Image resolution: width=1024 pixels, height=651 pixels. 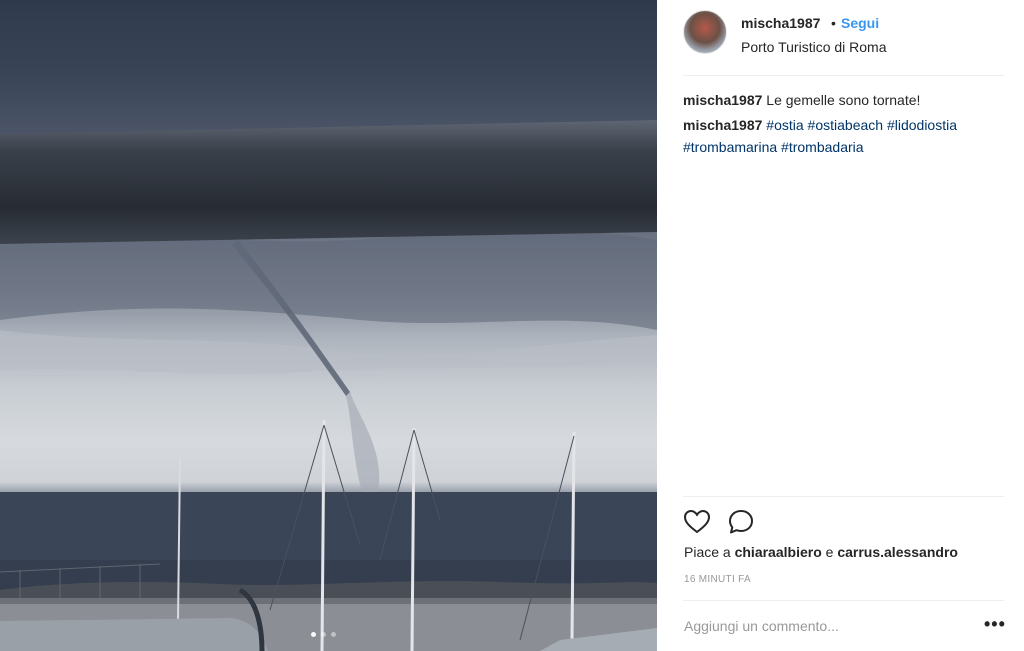 What do you see at coordinates (843, 100) in the screenshot?
I see `comment-text: Le gemelle sono tornate!` at bounding box center [843, 100].